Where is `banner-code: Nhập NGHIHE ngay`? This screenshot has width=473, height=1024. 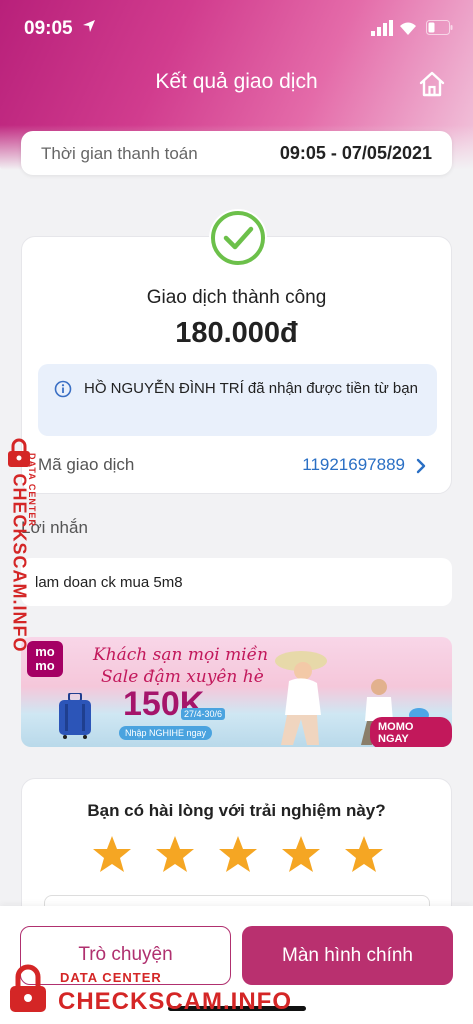 banner-code: Nhập NGHIHE ngay is located at coordinates (166, 733).